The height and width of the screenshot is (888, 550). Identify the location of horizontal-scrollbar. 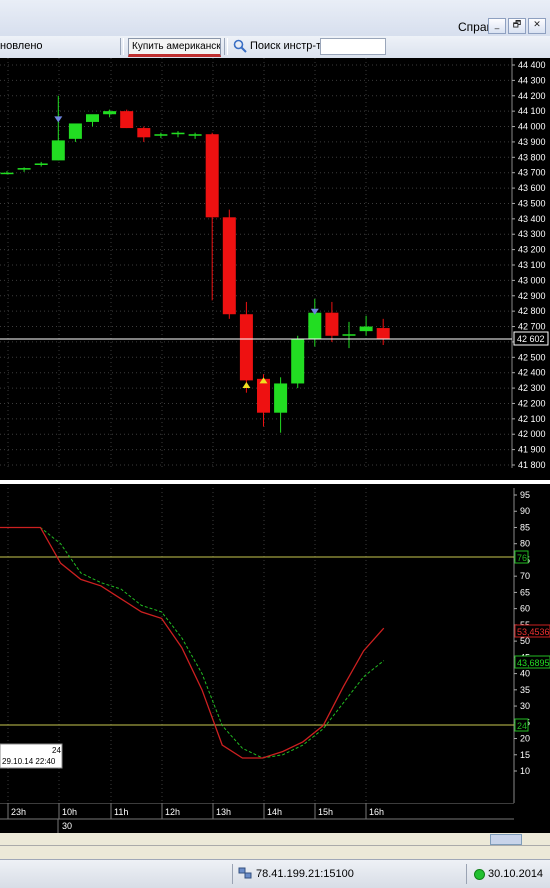
(275, 839).